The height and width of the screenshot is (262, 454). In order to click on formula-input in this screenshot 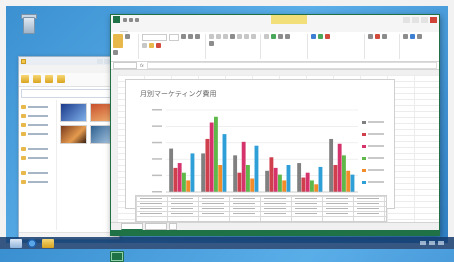, I will do `click(291, 65)`.